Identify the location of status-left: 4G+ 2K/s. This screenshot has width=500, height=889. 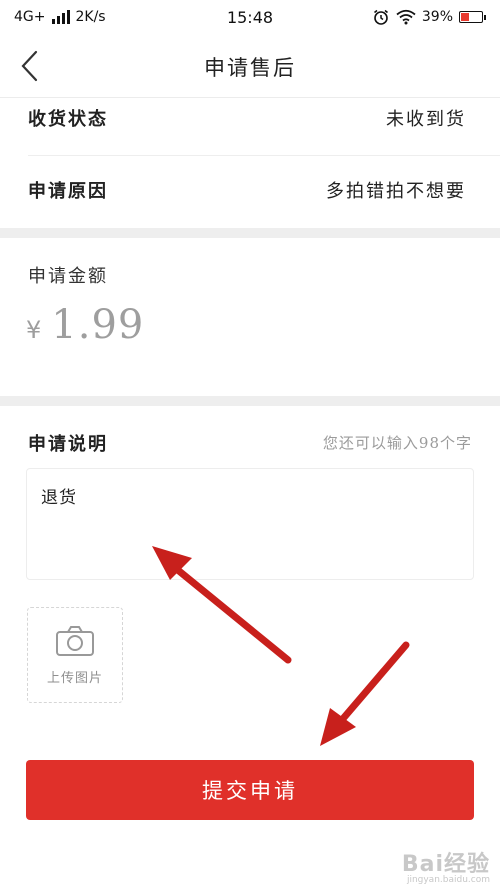
(60, 17).